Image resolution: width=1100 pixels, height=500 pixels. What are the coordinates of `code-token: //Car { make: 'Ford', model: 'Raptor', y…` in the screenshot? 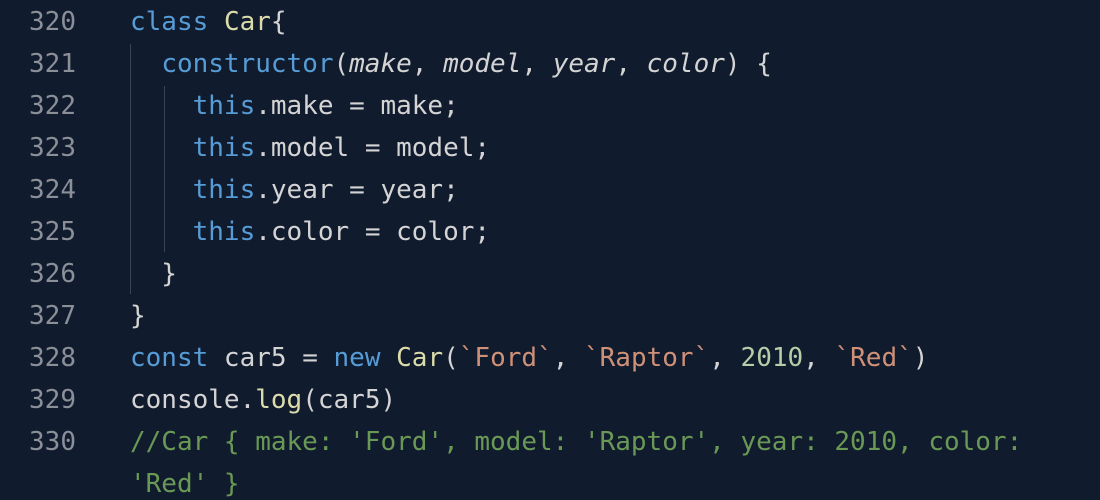 It's located at (576, 442).